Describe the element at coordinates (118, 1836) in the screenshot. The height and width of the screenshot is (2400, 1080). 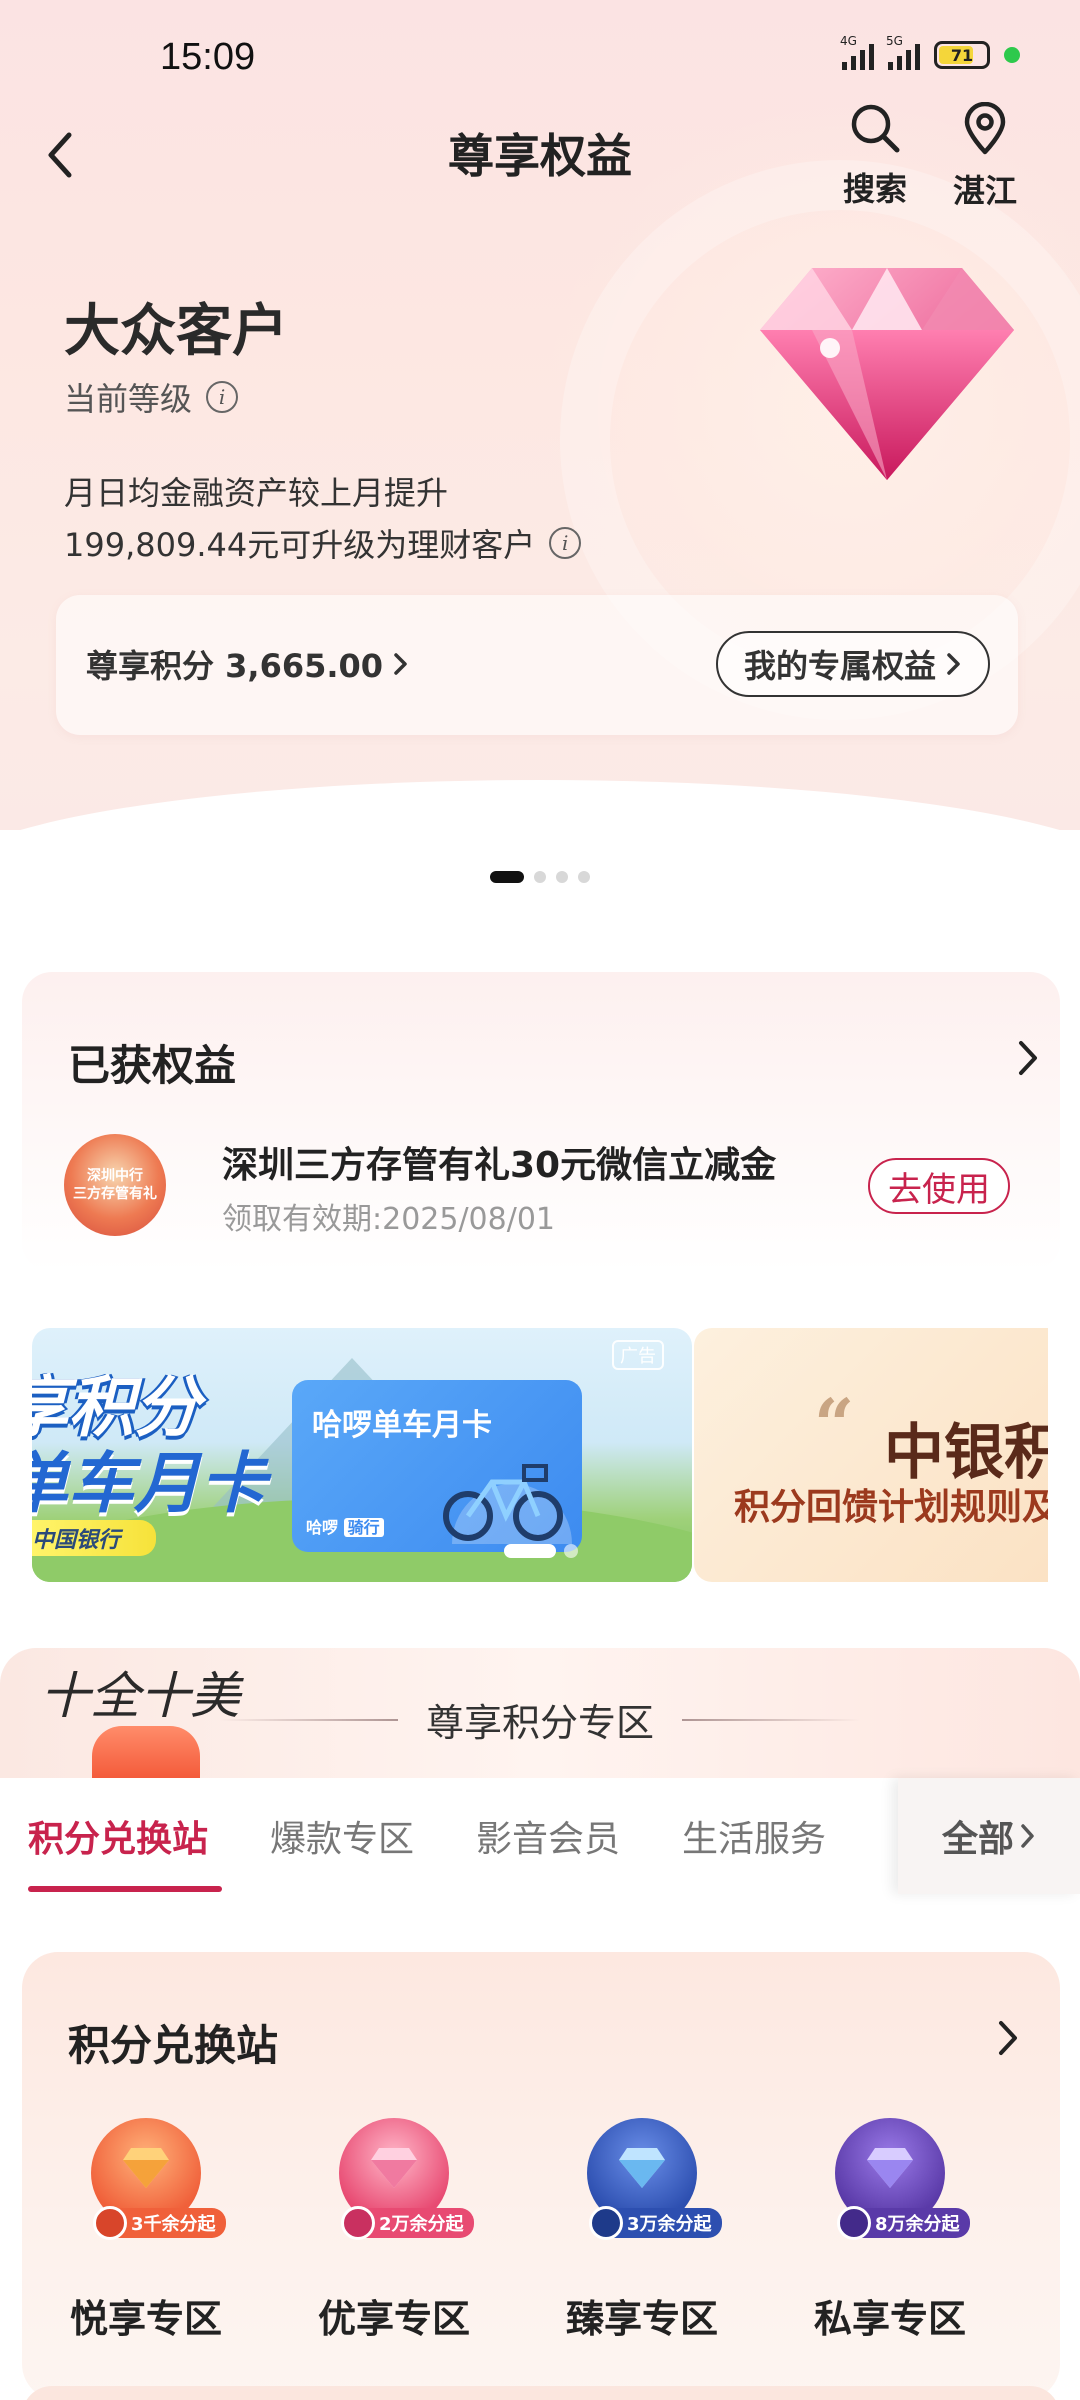
I see `tab-points-exchange: 积分兑换站` at that location.